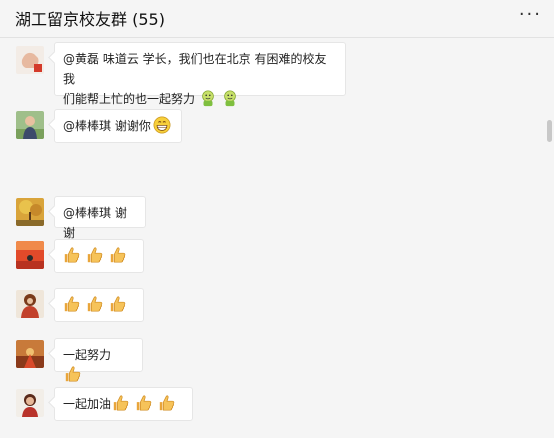 This screenshot has height=438, width=554. Describe the element at coordinates (30, 403) in the screenshot. I see `avatar-portrait-icon` at that location.